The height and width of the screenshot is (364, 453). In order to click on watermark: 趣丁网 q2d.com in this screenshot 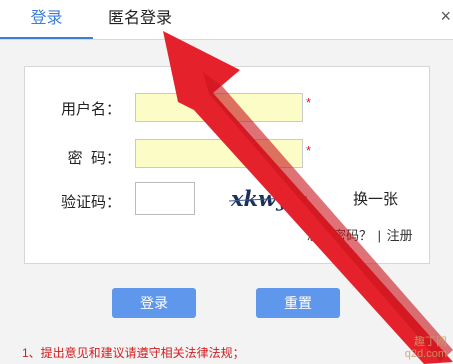, I will do `click(426, 348)`.